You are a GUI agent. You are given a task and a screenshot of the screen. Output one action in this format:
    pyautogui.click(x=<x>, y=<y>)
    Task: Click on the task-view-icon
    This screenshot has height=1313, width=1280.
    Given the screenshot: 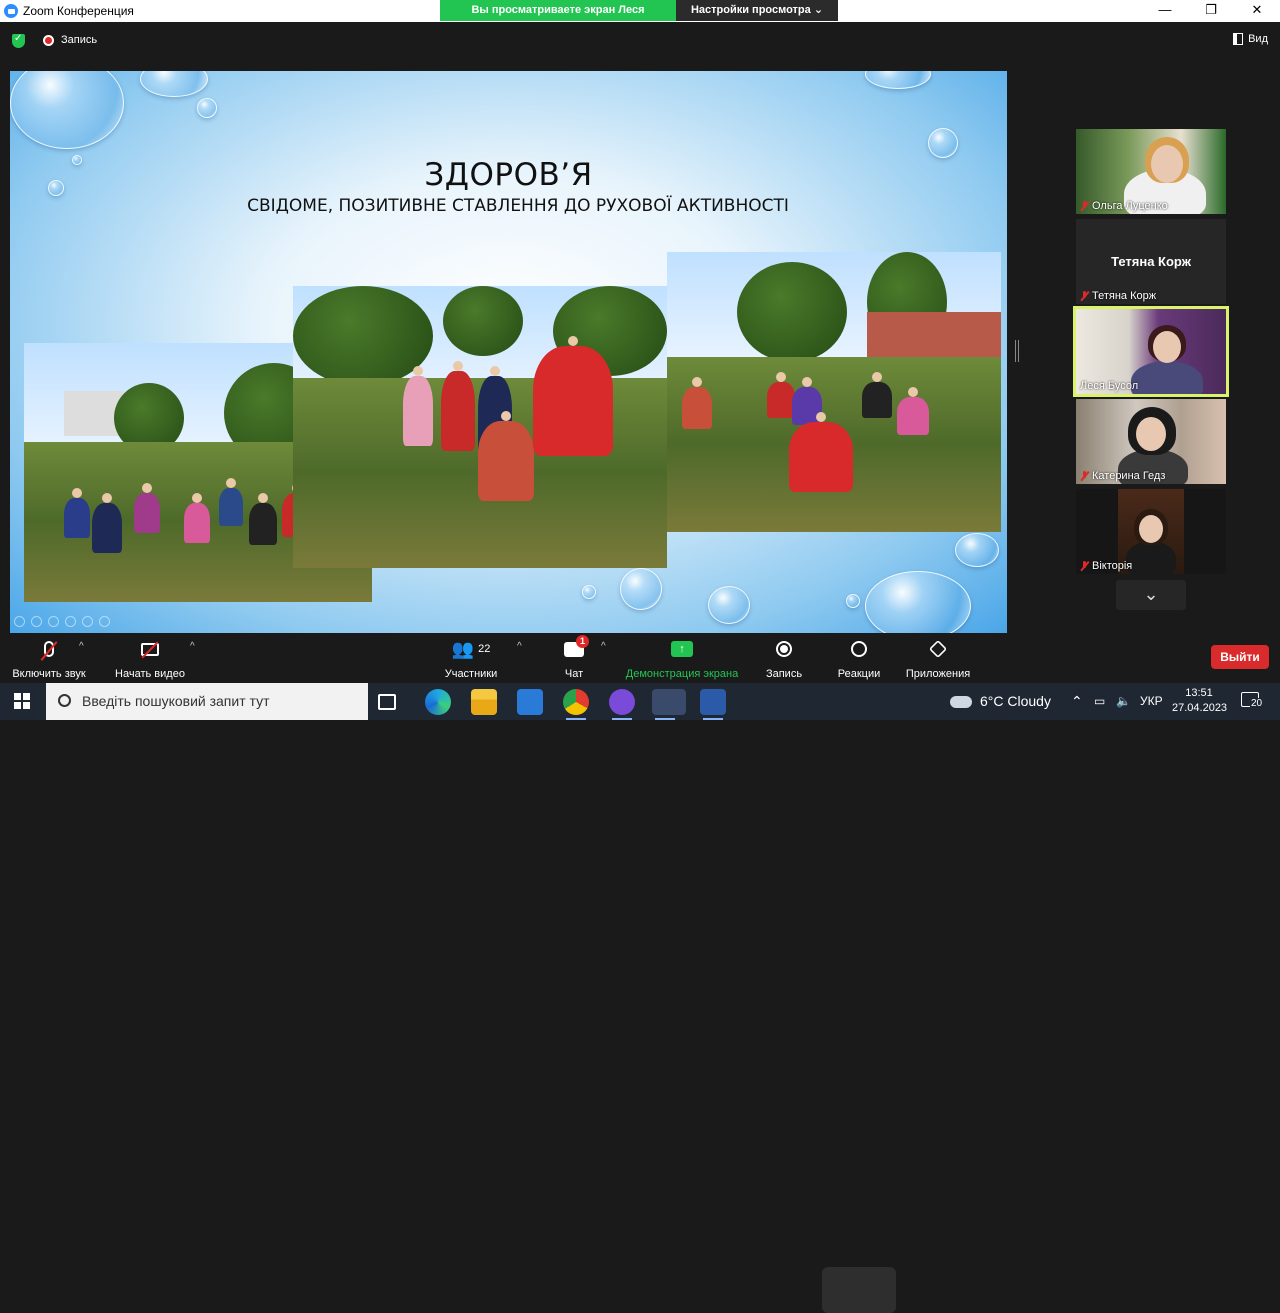 What is the action you would take?
    pyautogui.click(x=387, y=702)
    